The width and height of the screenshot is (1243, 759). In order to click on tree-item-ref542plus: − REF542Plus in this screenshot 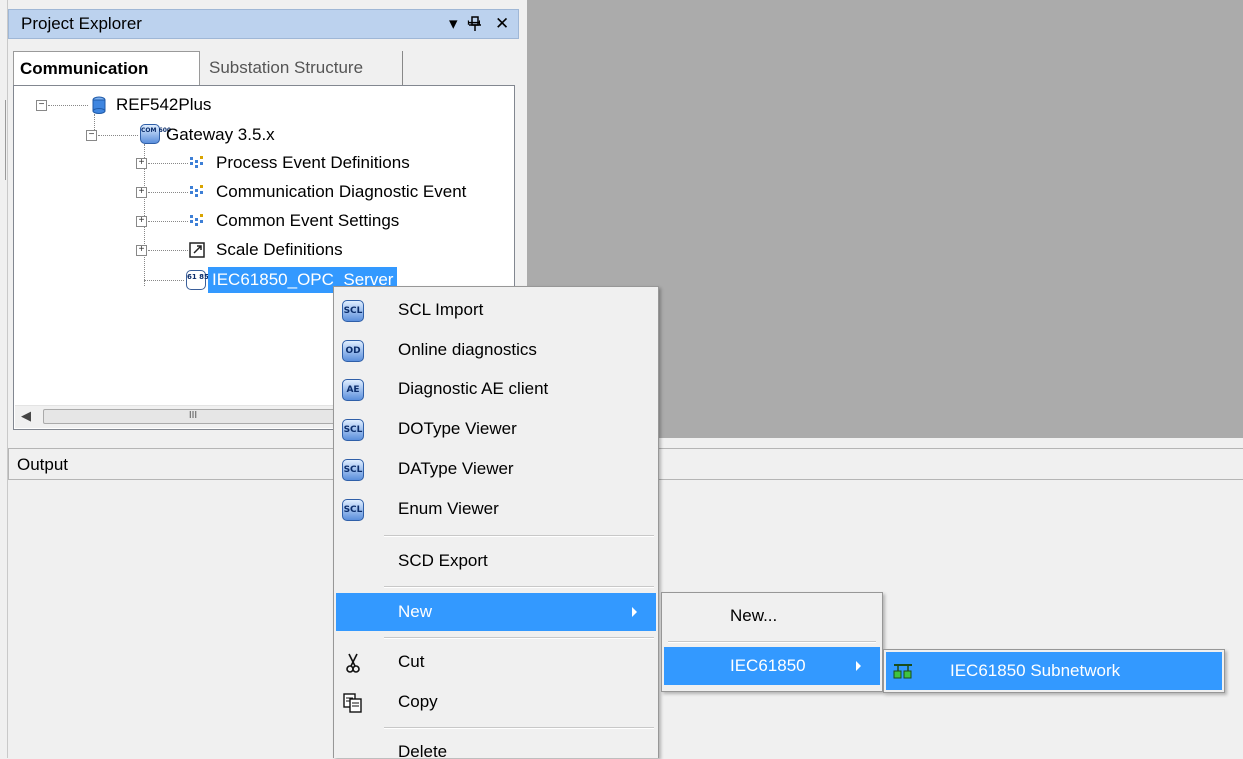, I will do `click(186, 105)`.